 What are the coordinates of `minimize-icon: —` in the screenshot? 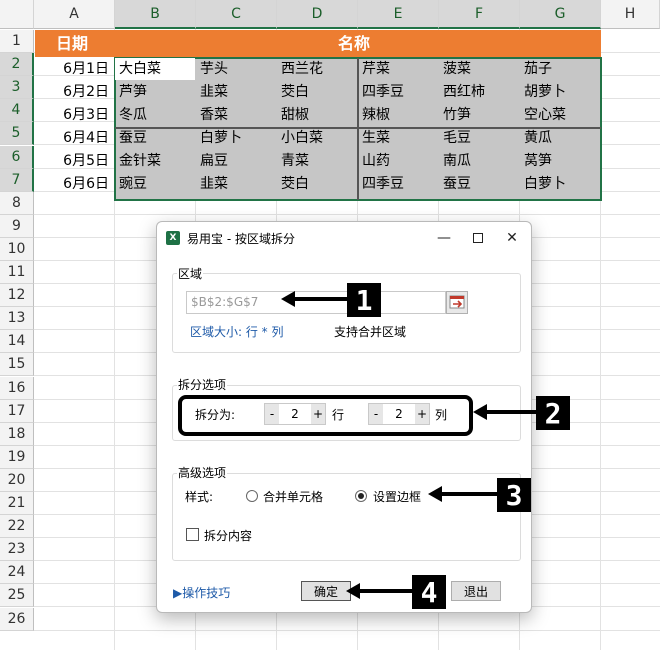 It's located at (444, 238).